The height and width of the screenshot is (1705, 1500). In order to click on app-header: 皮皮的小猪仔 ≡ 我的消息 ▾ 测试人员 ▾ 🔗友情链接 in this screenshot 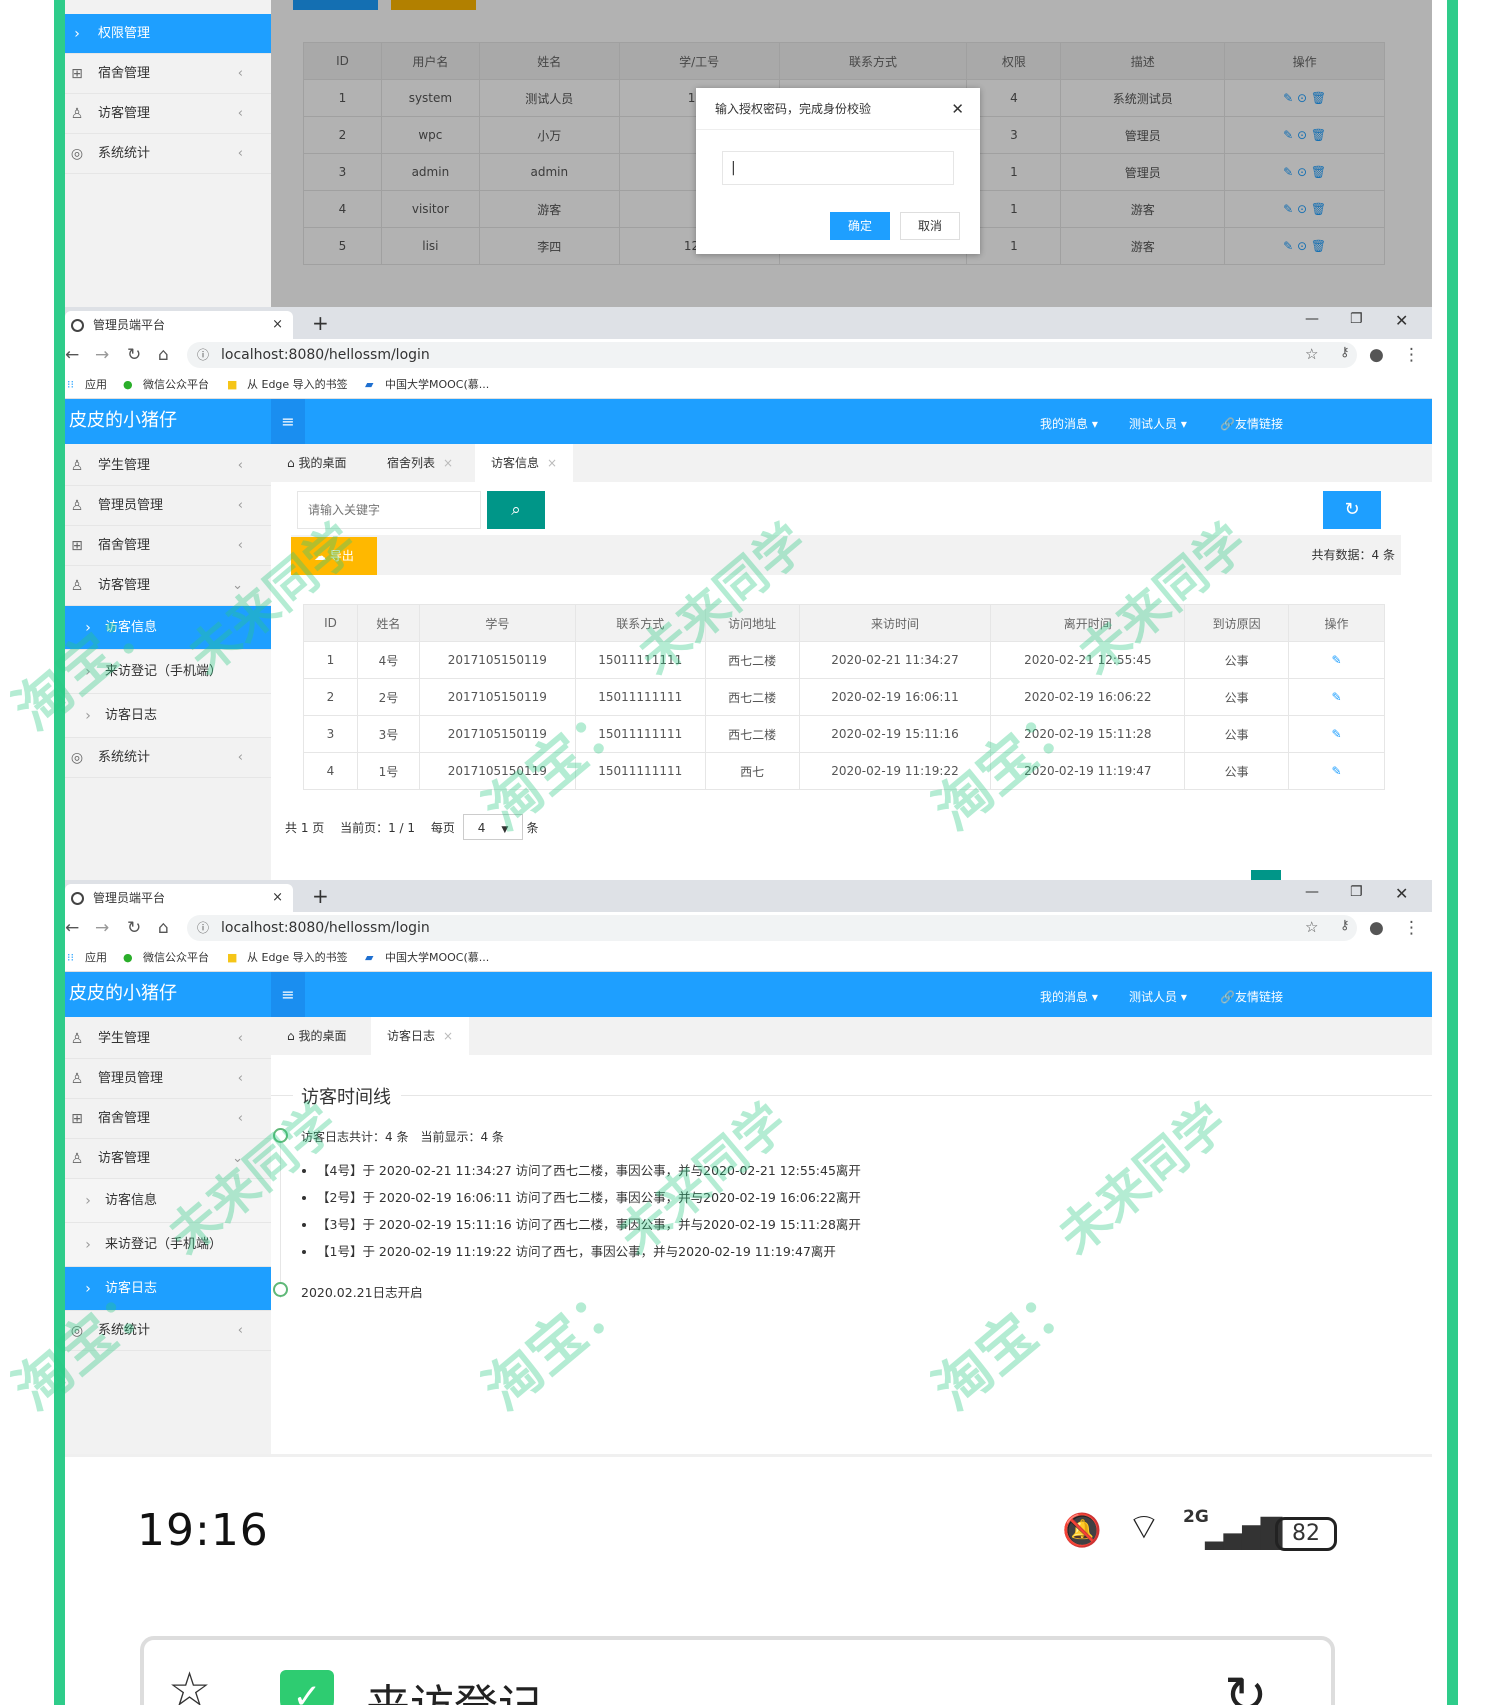, I will do `click(748, 421)`.